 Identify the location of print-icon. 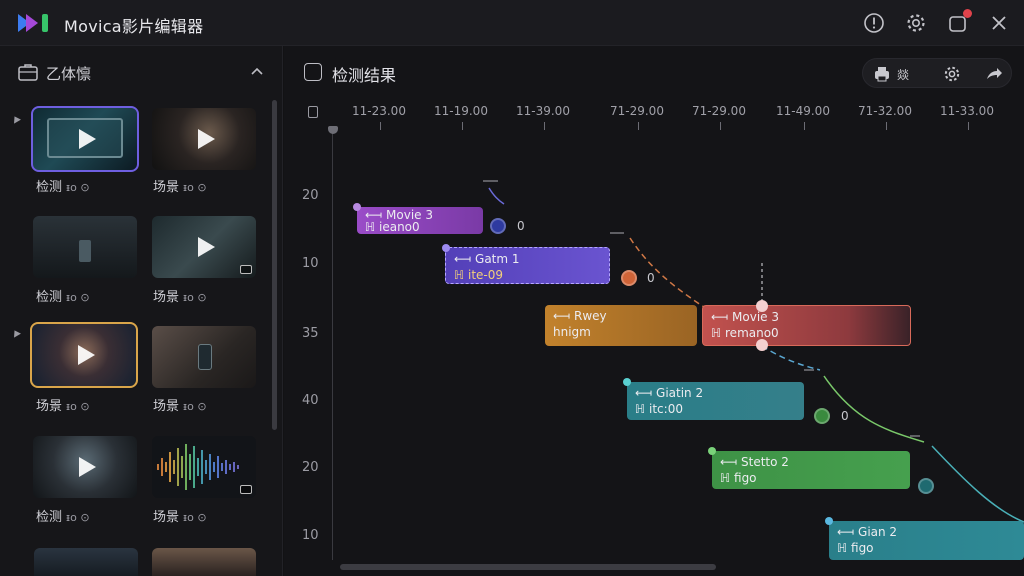
(882, 74).